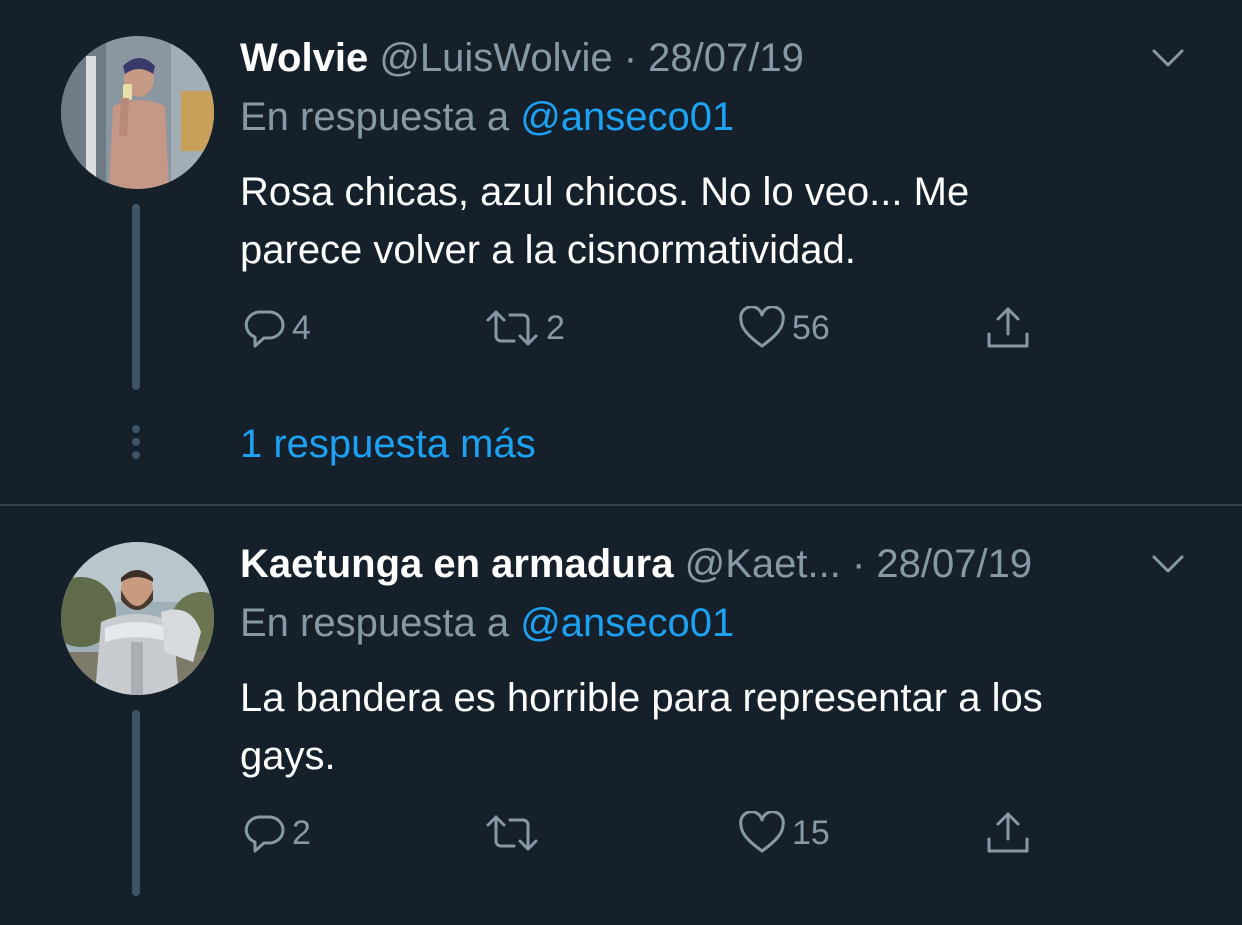 This screenshot has height=925, width=1242. What do you see at coordinates (301, 327) in the screenshot?
I see `reply-count: 4` at bounding box center [301, 327].